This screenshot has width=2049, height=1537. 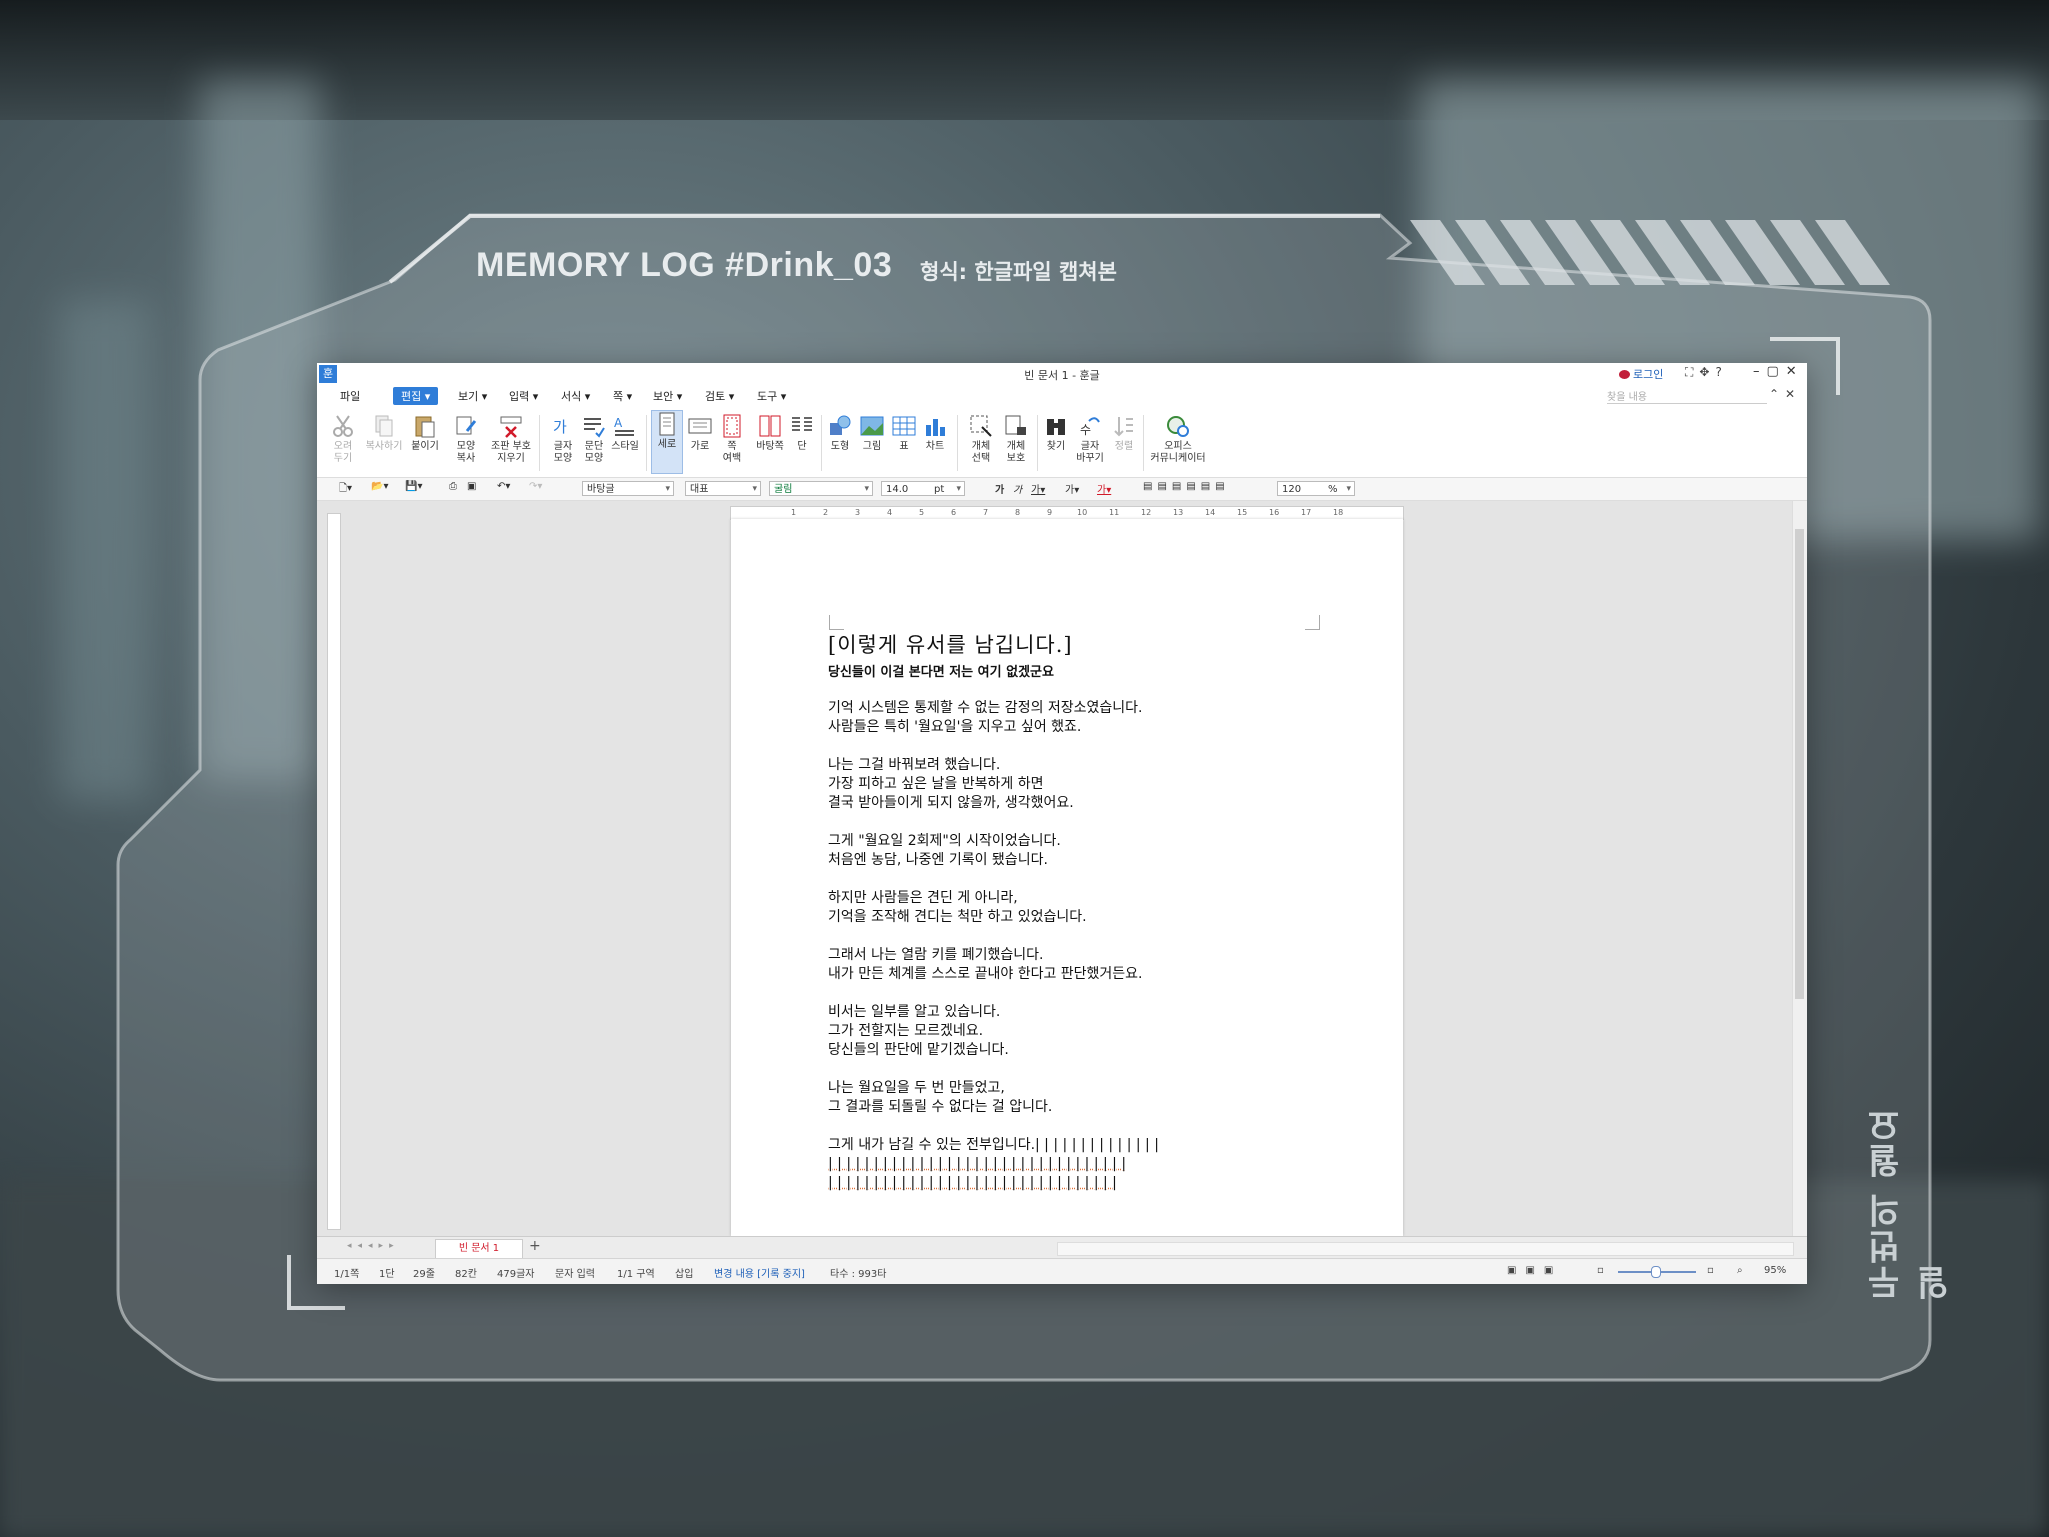 I want to click on font-select: 굴림, so click(x=821, y=489).